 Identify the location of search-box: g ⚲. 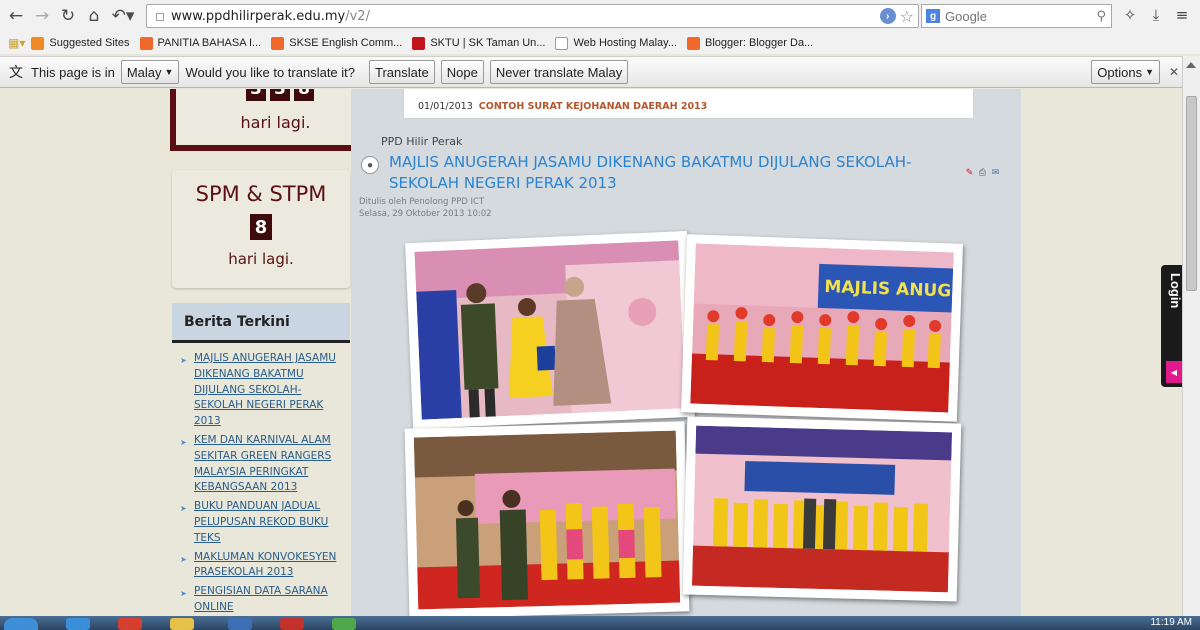
(1016, 16).